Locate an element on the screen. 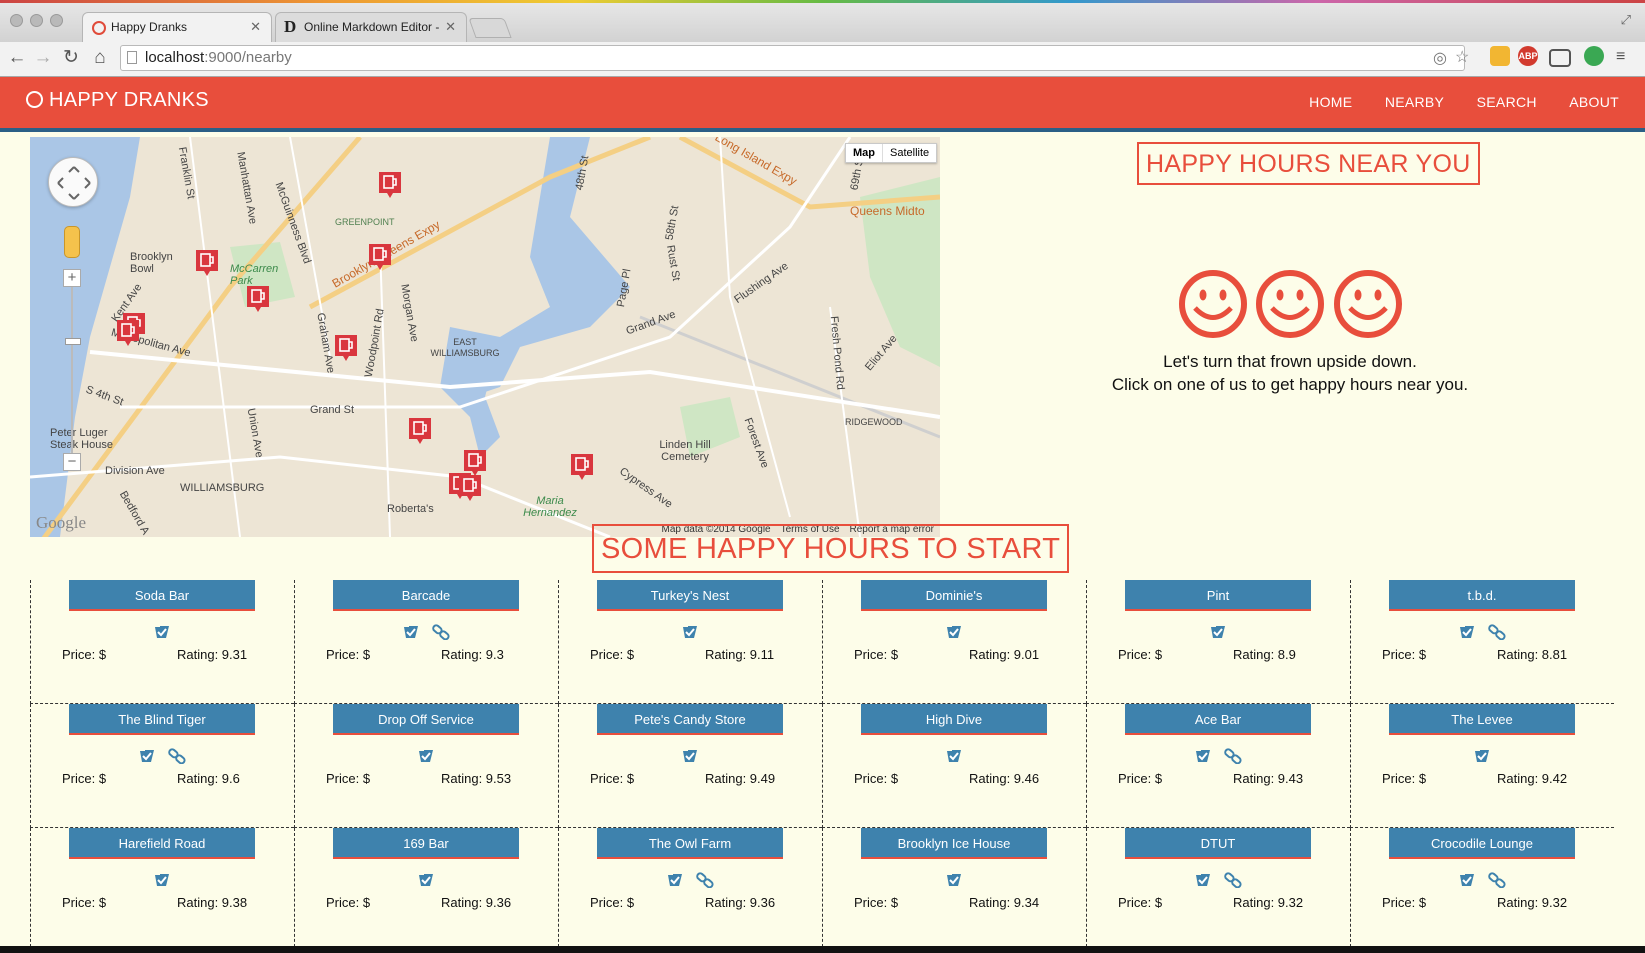  zoom-in-button: + is located at coordinates (72, 278).